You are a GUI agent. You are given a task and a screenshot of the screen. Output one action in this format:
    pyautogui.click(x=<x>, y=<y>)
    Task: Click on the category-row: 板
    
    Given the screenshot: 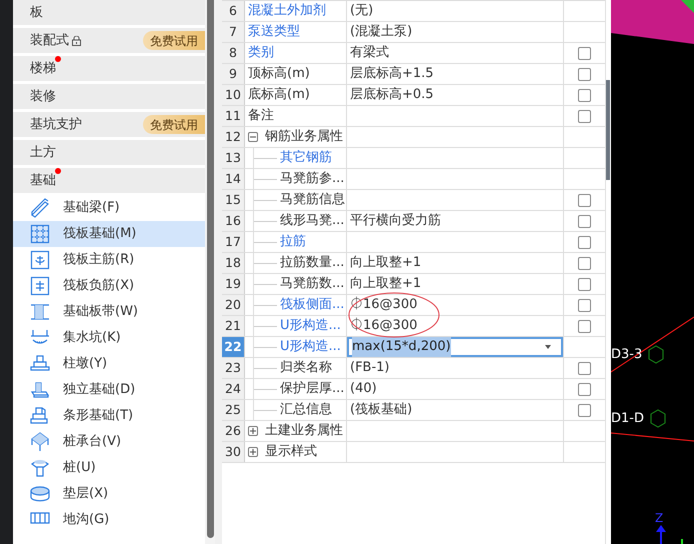 What is the action you would take?
    pyautogui.click(x=109, y=12)
    